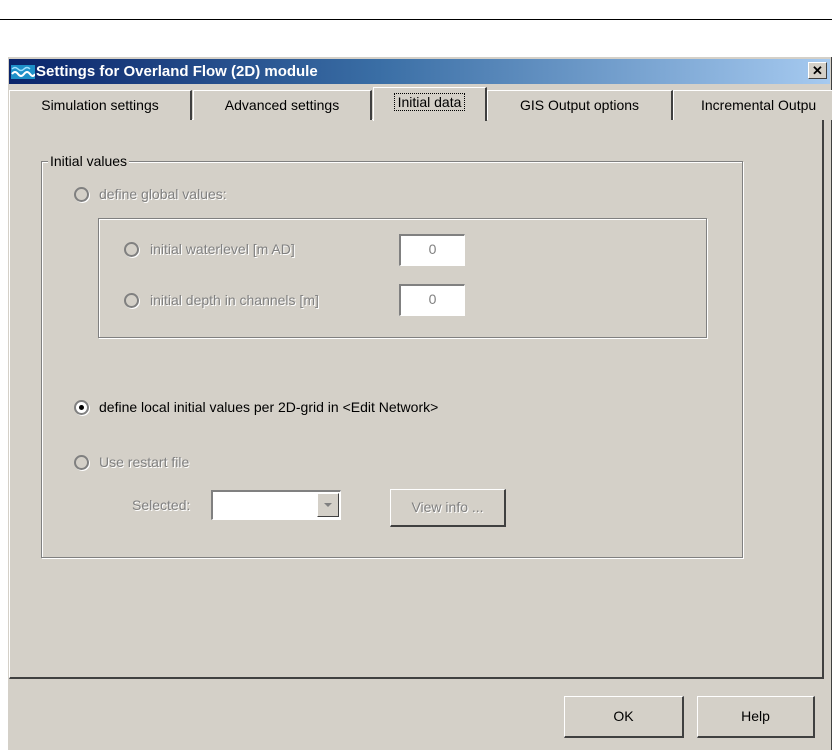 This screenshot has width=832, height=750. I want to click on radio-selected-dot, so click(81, 407).